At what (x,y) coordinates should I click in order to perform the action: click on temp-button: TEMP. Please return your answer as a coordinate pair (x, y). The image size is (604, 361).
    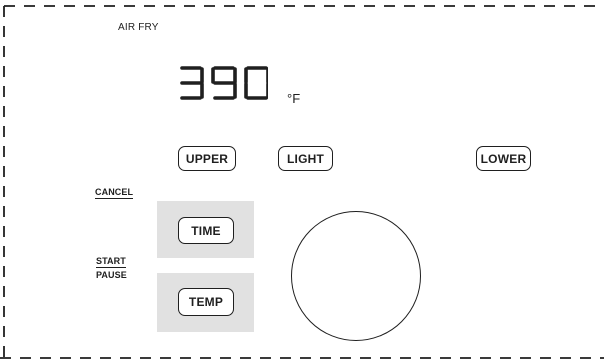
    Looking at the image, I should click on (206, 302).